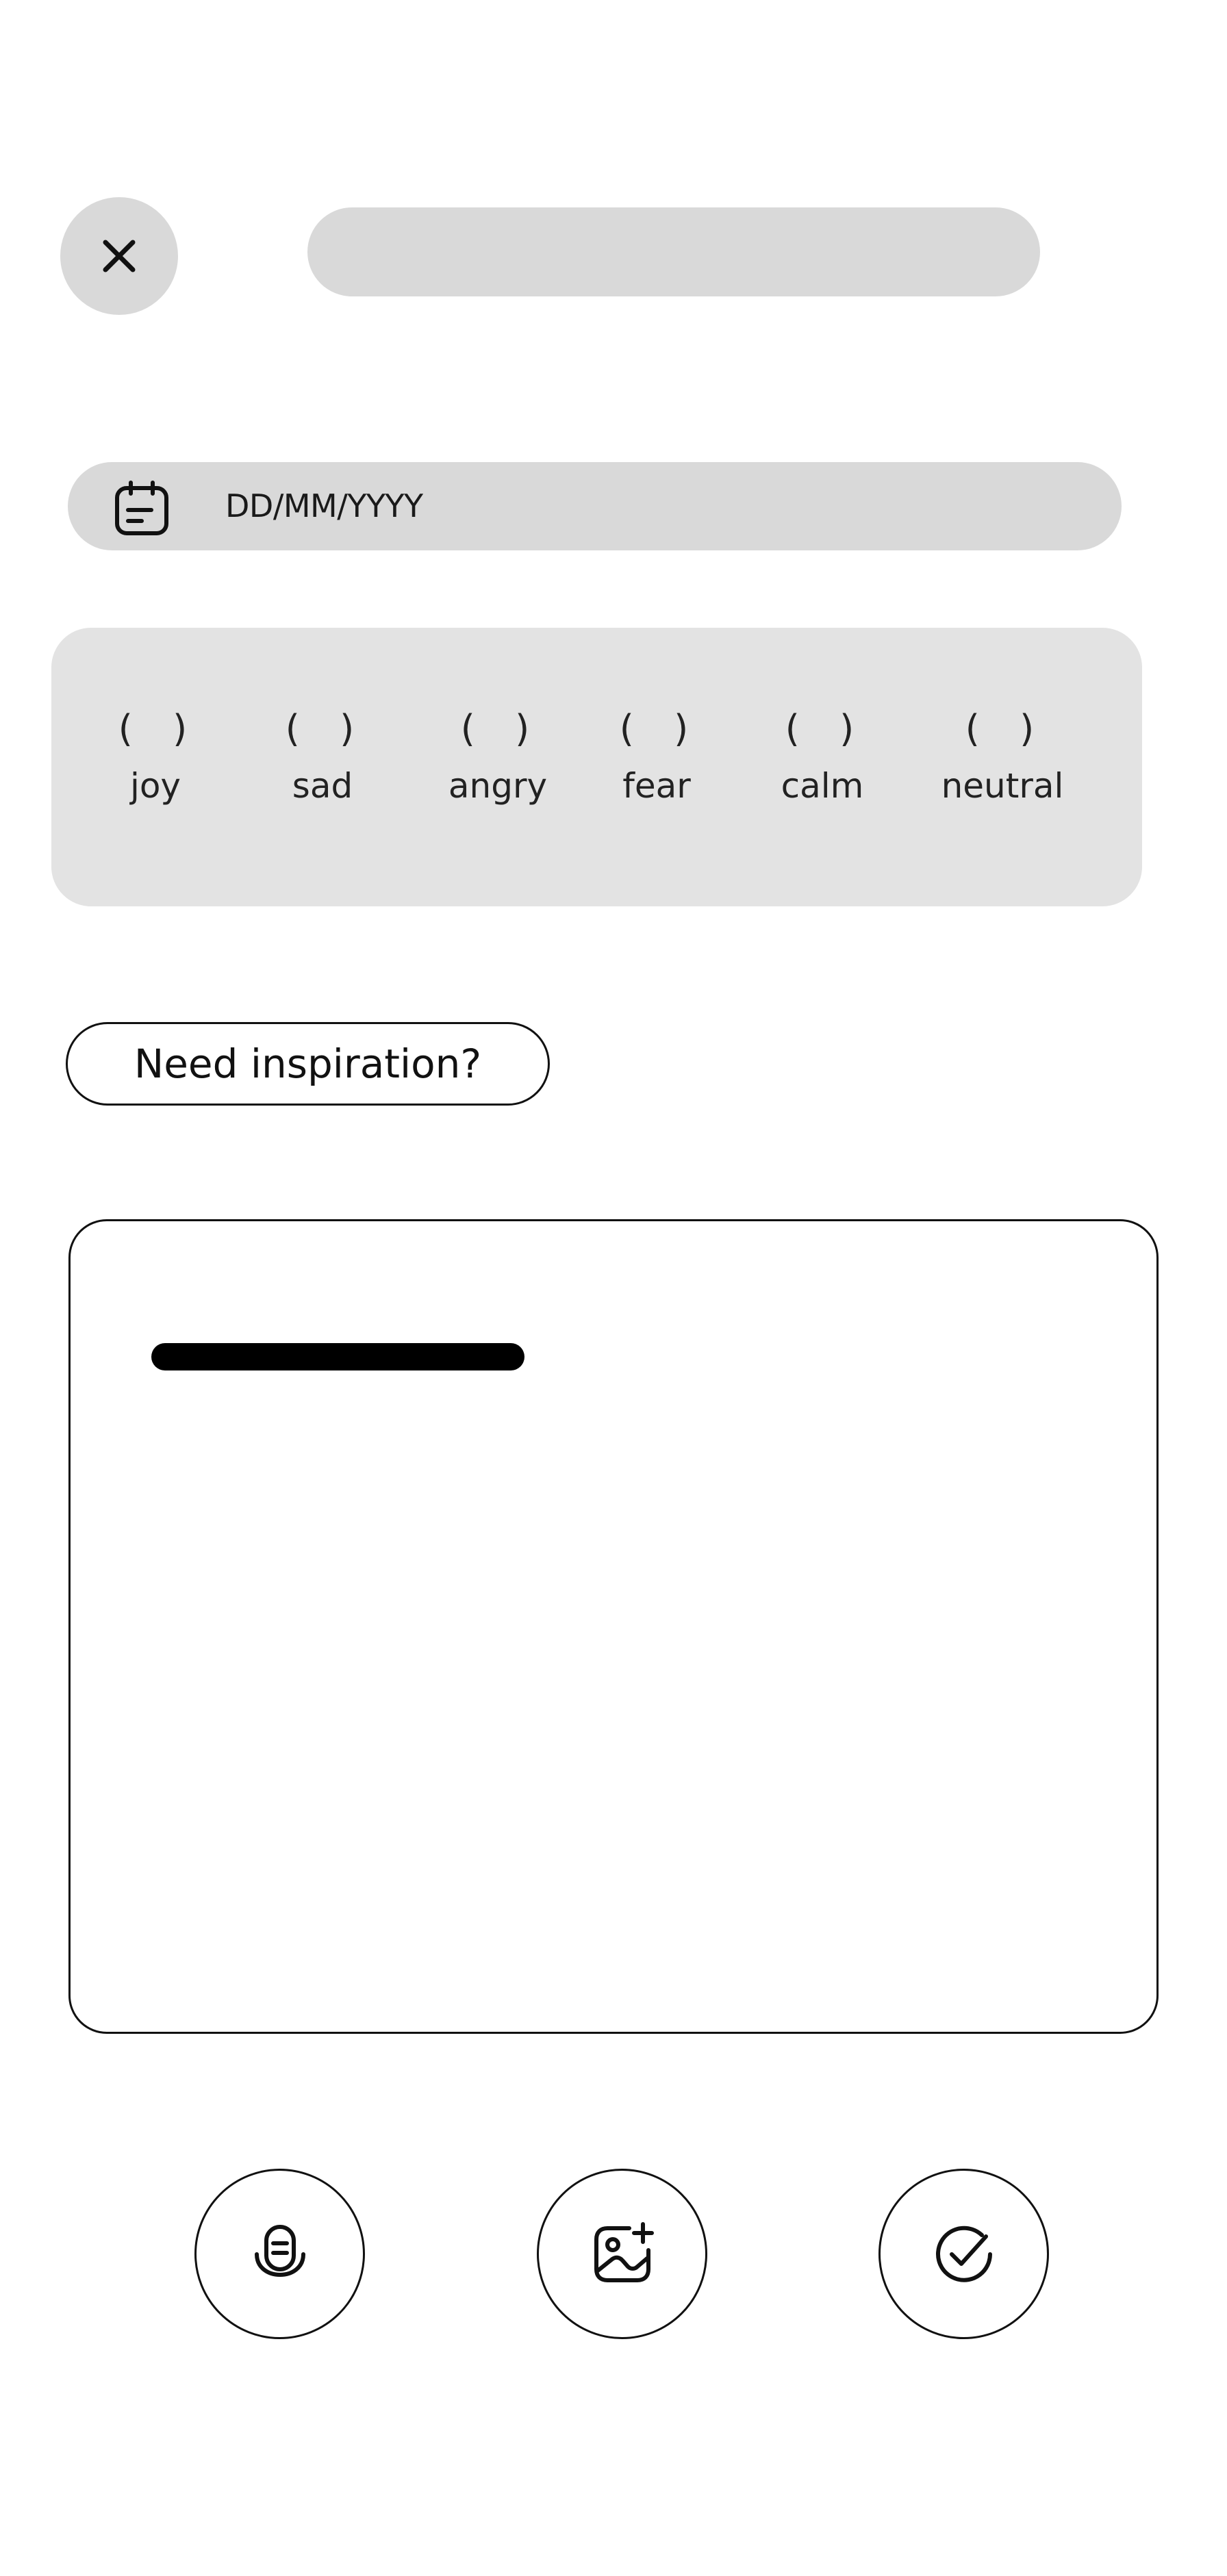 The height and width of the screenshot is (2576, 1227). I want to click on mood-label: fear, so click(656, 786).